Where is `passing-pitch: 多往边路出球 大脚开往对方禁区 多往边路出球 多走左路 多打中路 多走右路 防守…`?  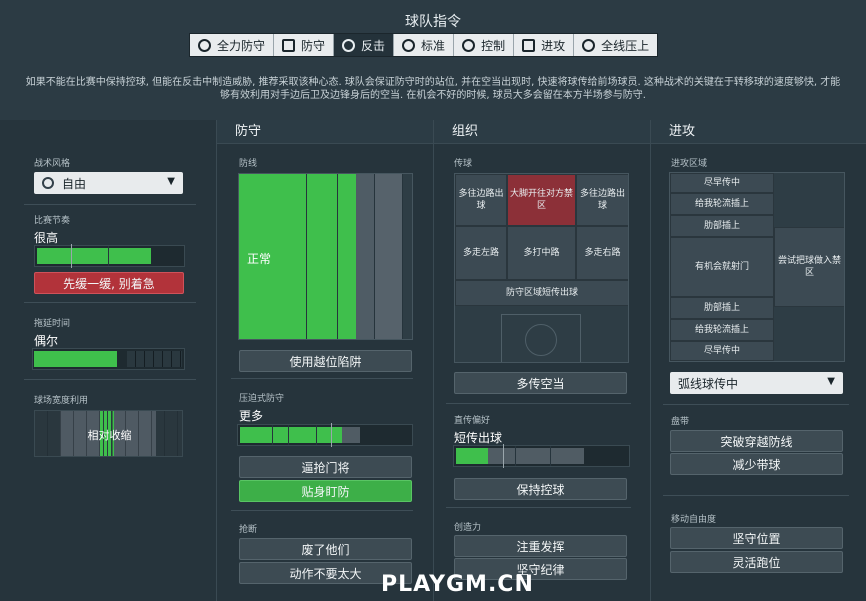
passing-pitch: 多往边路出球 大脚开往对方禁区 多往边路出球 多走左路 多打中路 多走右路 防守… is located at coordinates (541, 268).